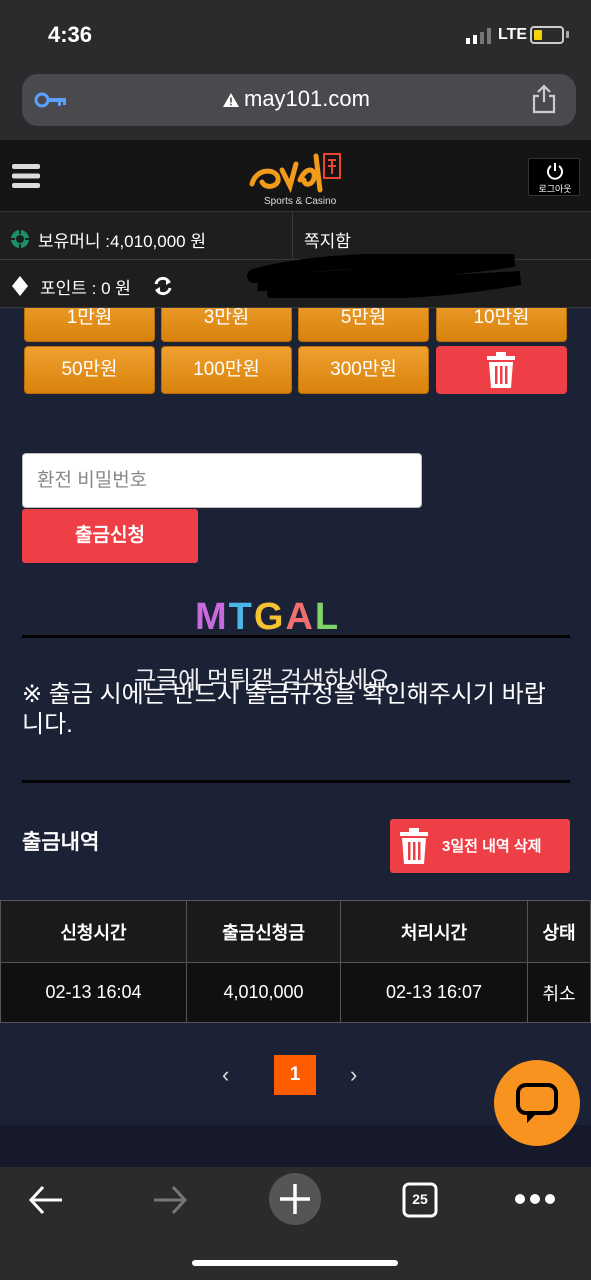  Describe the element at coordinates (535, 1199) in the screenshot. I see `more-options-icon` at that location.